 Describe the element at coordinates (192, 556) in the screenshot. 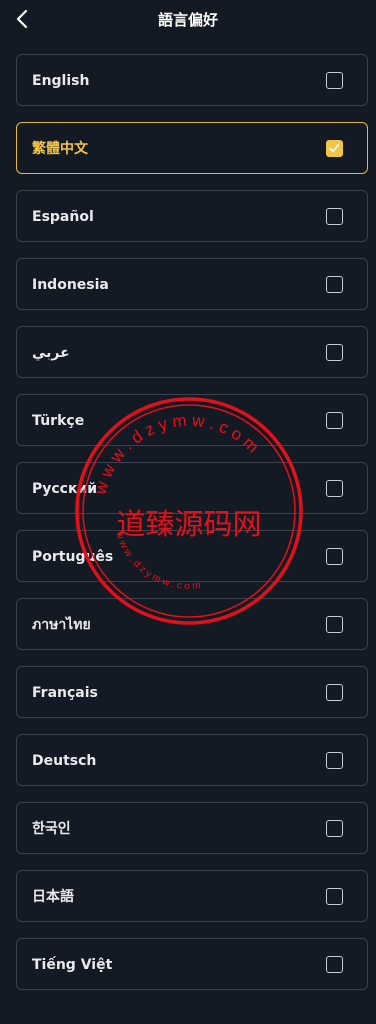

I see `language-option: Português` at that location.